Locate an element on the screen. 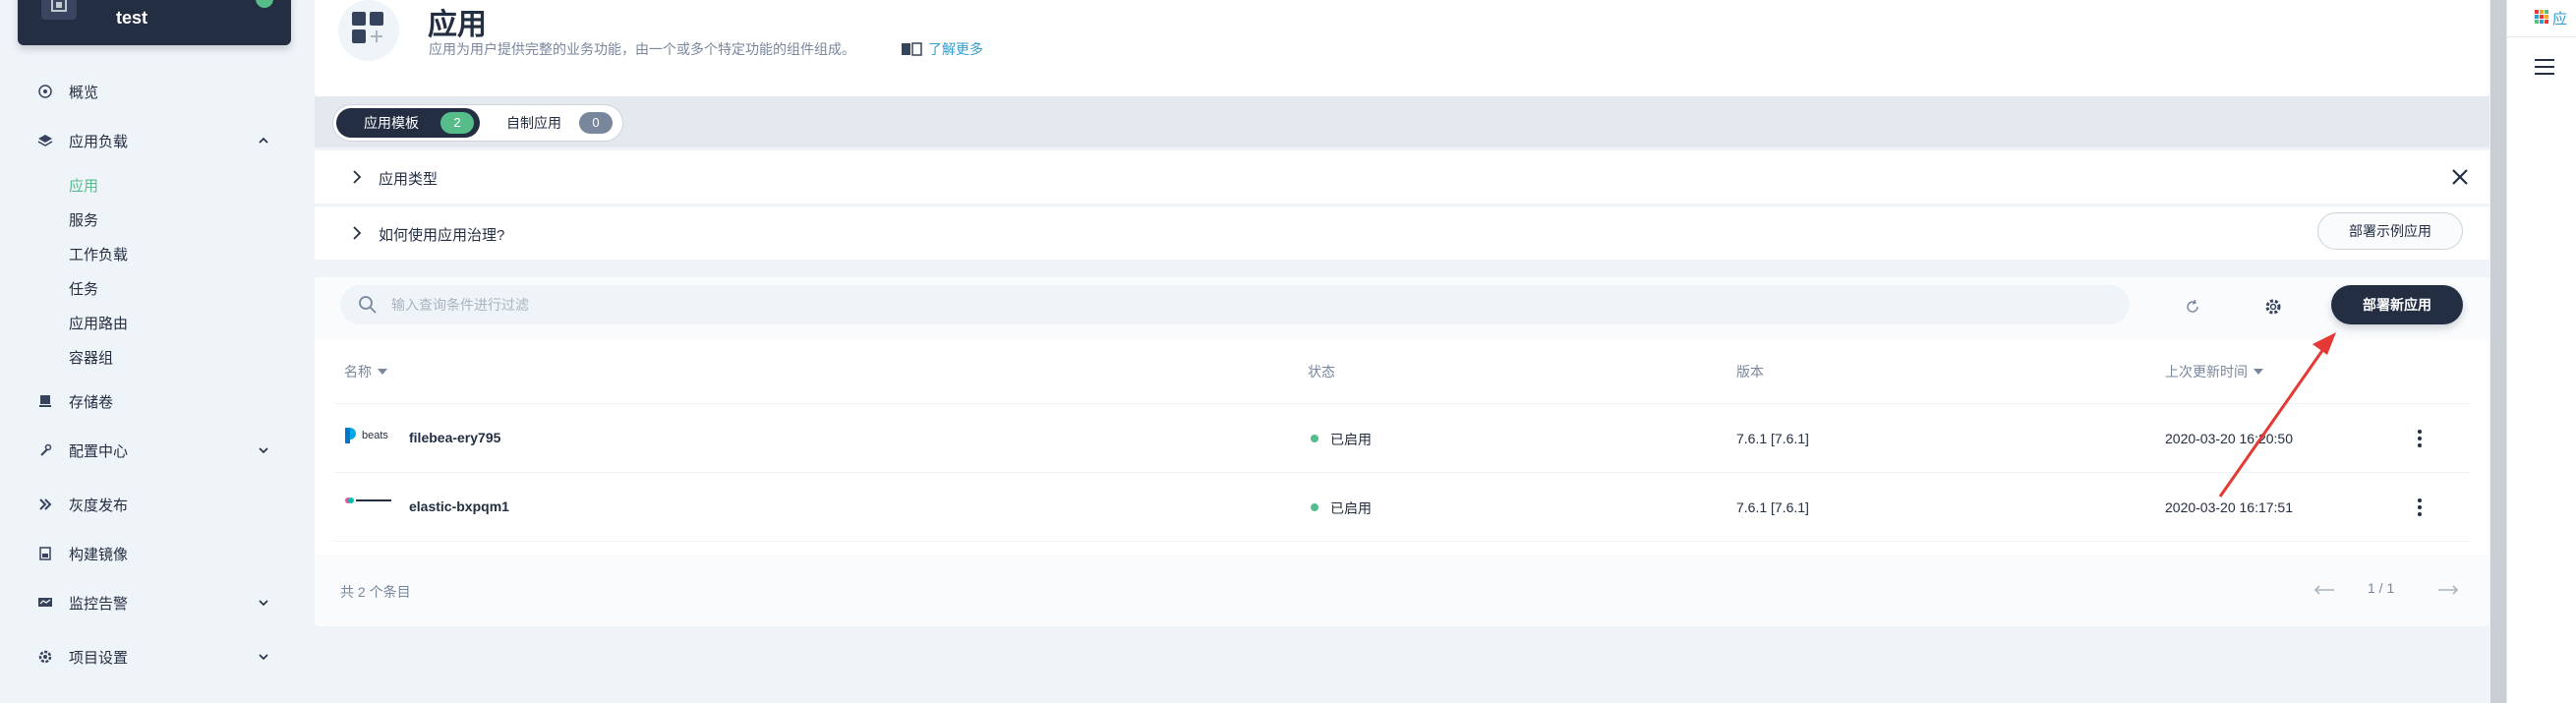 The width and height of the screenshot is (2576, 703). storage-icon is located at coordinates (45, 401).